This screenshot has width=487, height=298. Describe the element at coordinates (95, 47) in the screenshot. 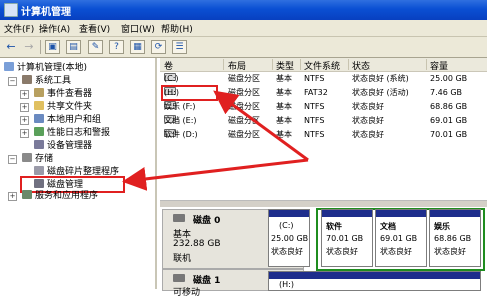

I see `properties-icon: ✎` at that location.